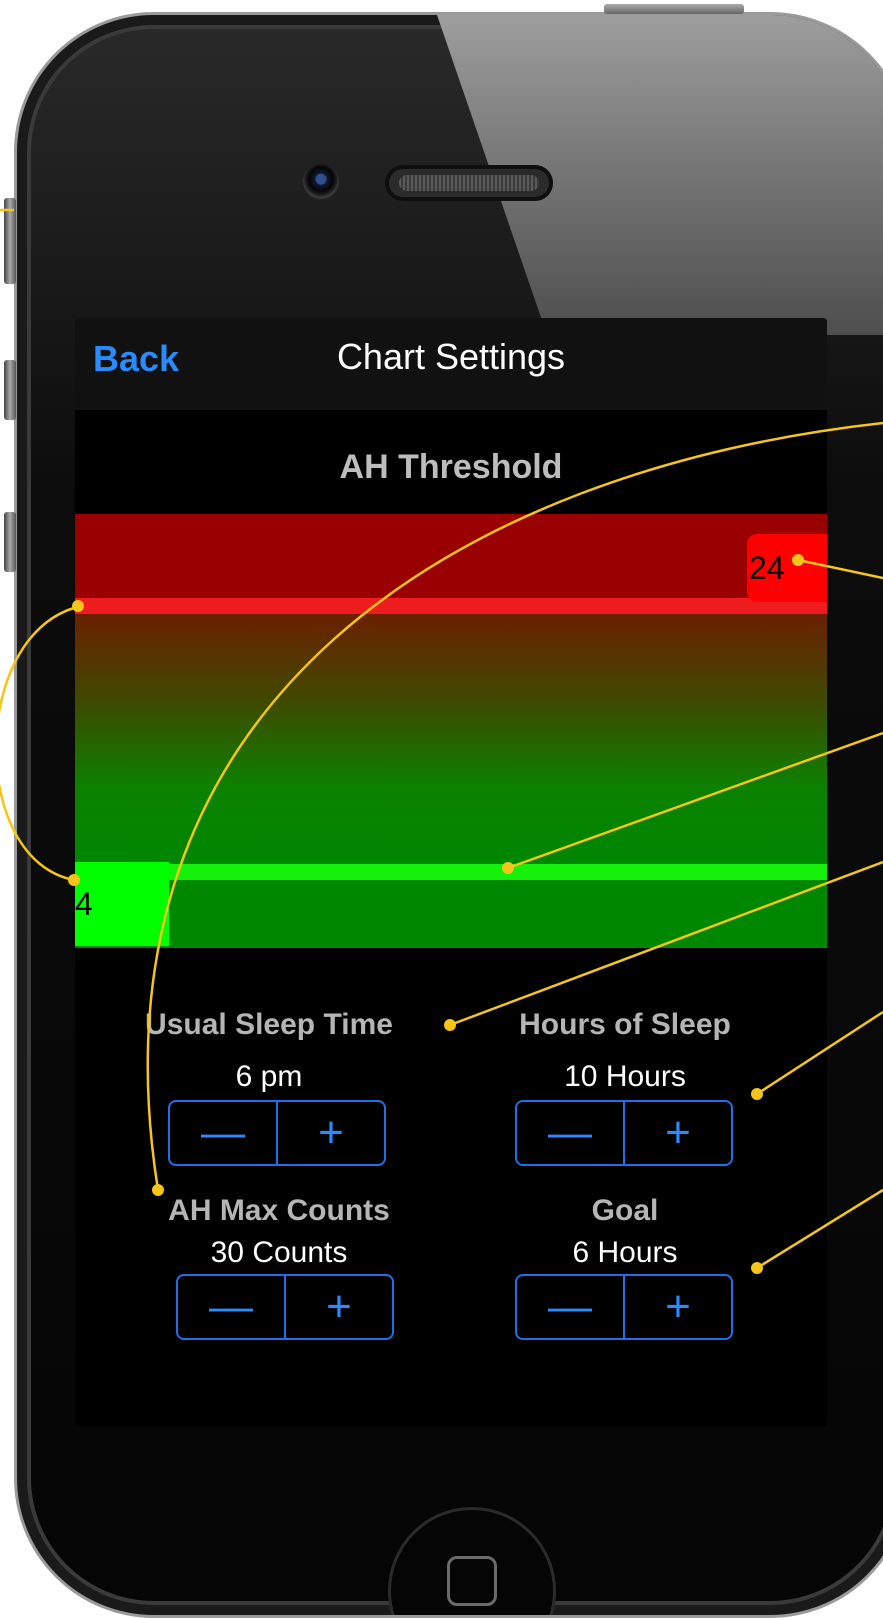 The image size is (883, 1618). I want to click on goal-increment-button: +, so click(677, 1307).